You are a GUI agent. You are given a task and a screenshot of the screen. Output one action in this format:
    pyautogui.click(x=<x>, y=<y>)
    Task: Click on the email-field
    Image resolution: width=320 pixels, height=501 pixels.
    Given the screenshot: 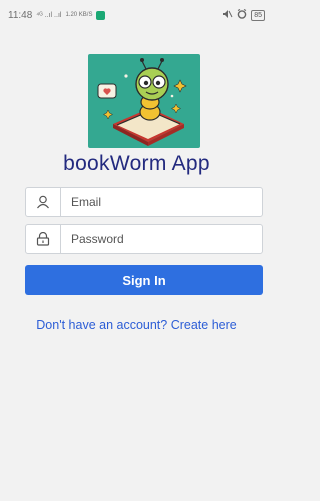 What is the action you would take?
    pyautogui.click(x=144, y=202)
    